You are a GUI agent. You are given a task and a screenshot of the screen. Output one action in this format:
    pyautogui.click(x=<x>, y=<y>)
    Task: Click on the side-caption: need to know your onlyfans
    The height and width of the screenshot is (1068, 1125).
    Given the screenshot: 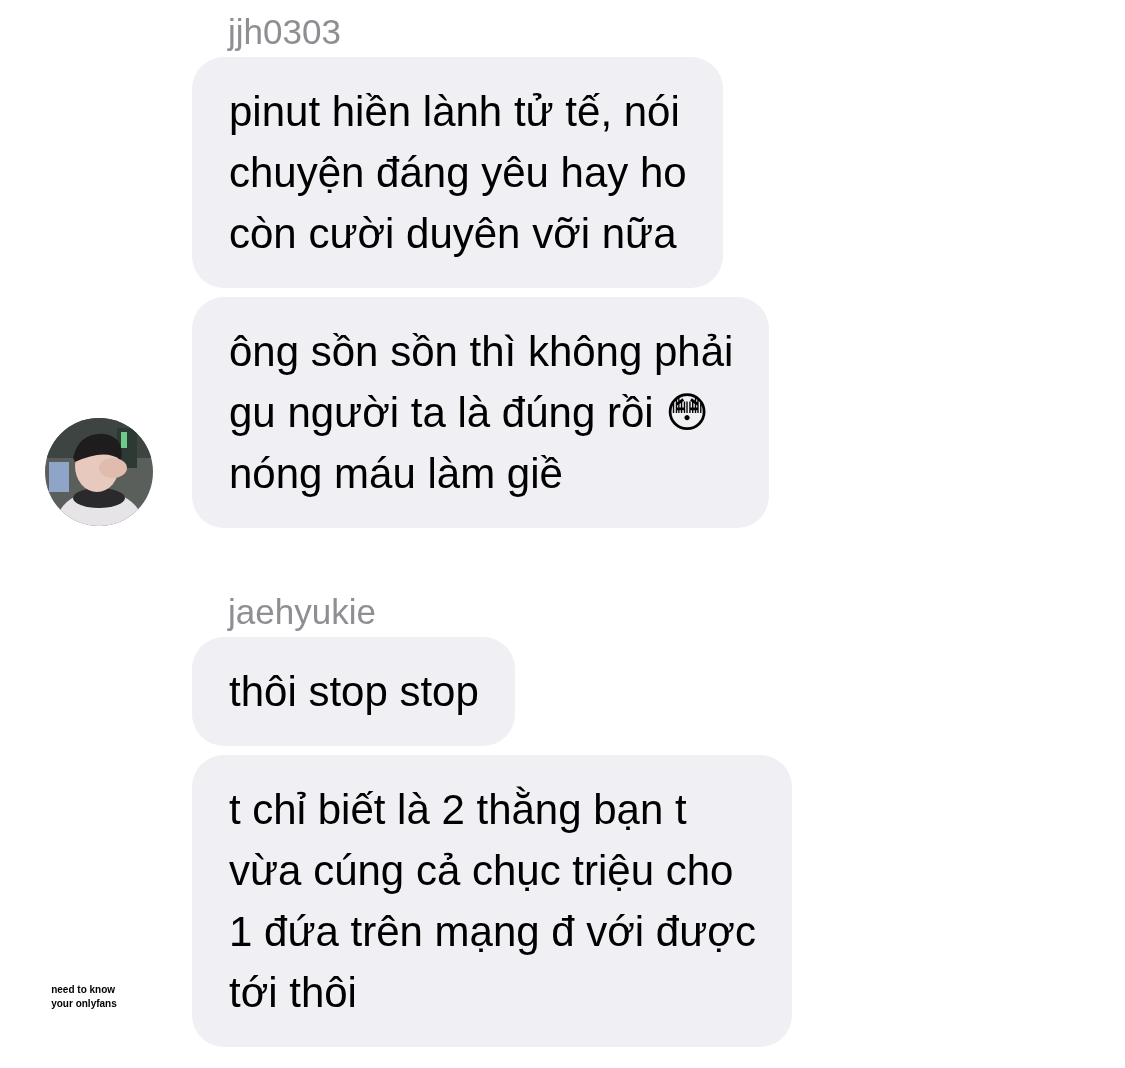 What is the action you would take?
    pyautogui.click(x=84, y=997)
    